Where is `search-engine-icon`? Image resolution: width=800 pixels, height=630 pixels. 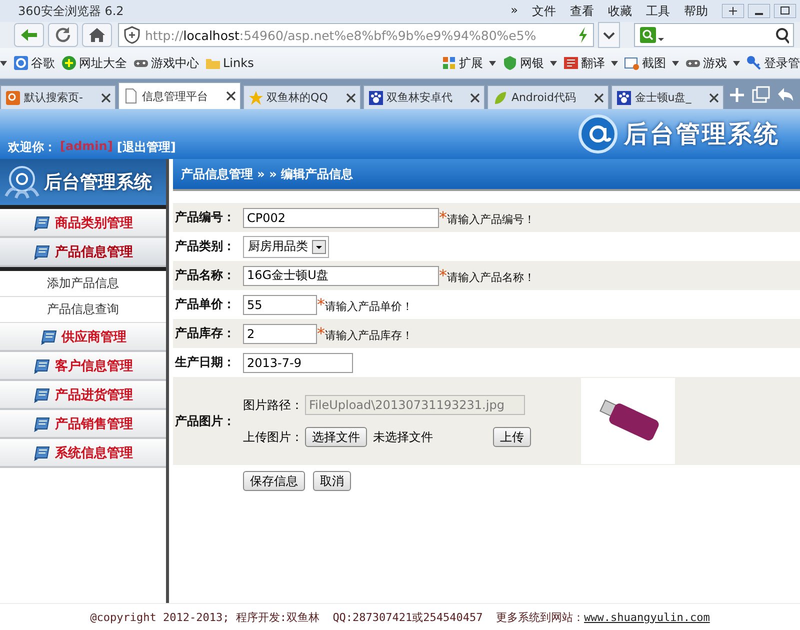 search-engine-icon is located at coordinates (652, 35).